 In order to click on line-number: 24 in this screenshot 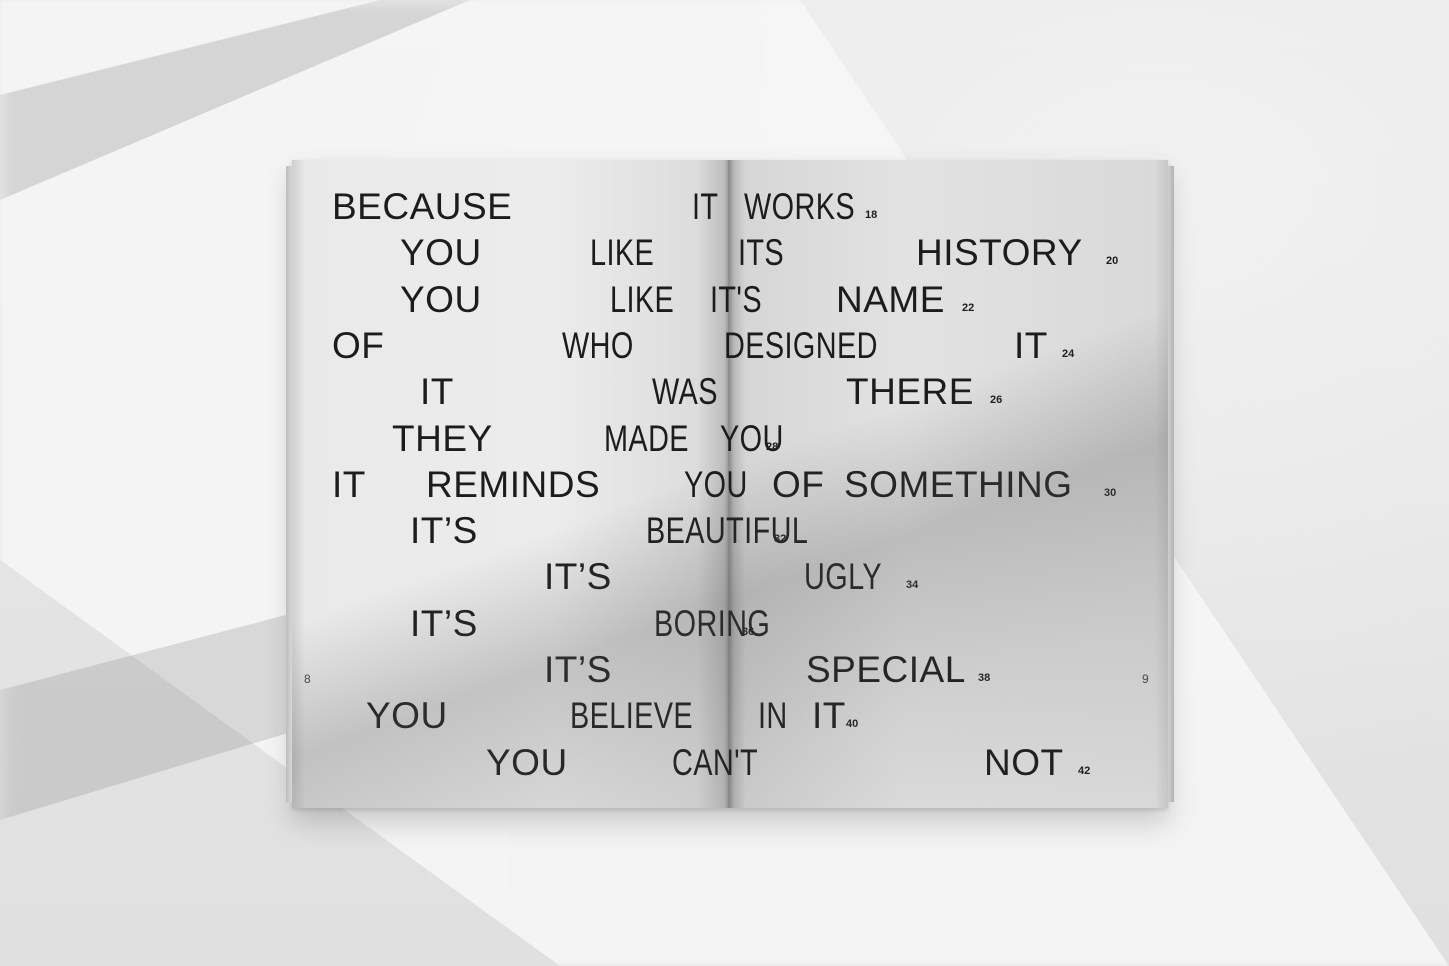, I will do `click(1068, 353)`.